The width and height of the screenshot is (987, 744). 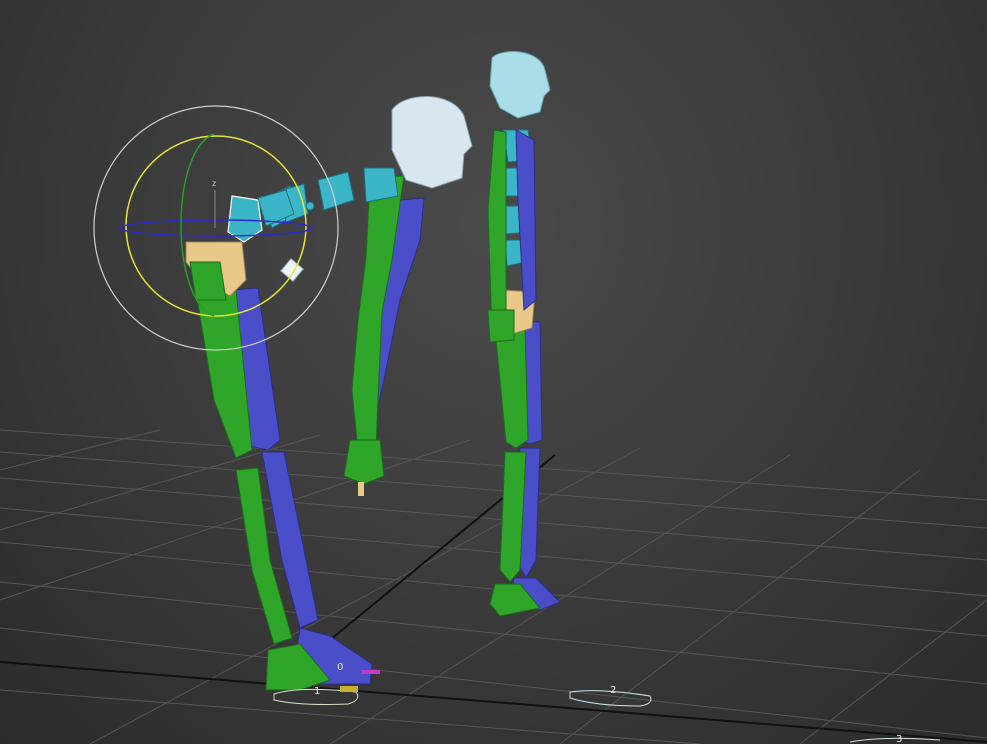 I want to click on biped-back-right-arm, so click(x=526, y=220).